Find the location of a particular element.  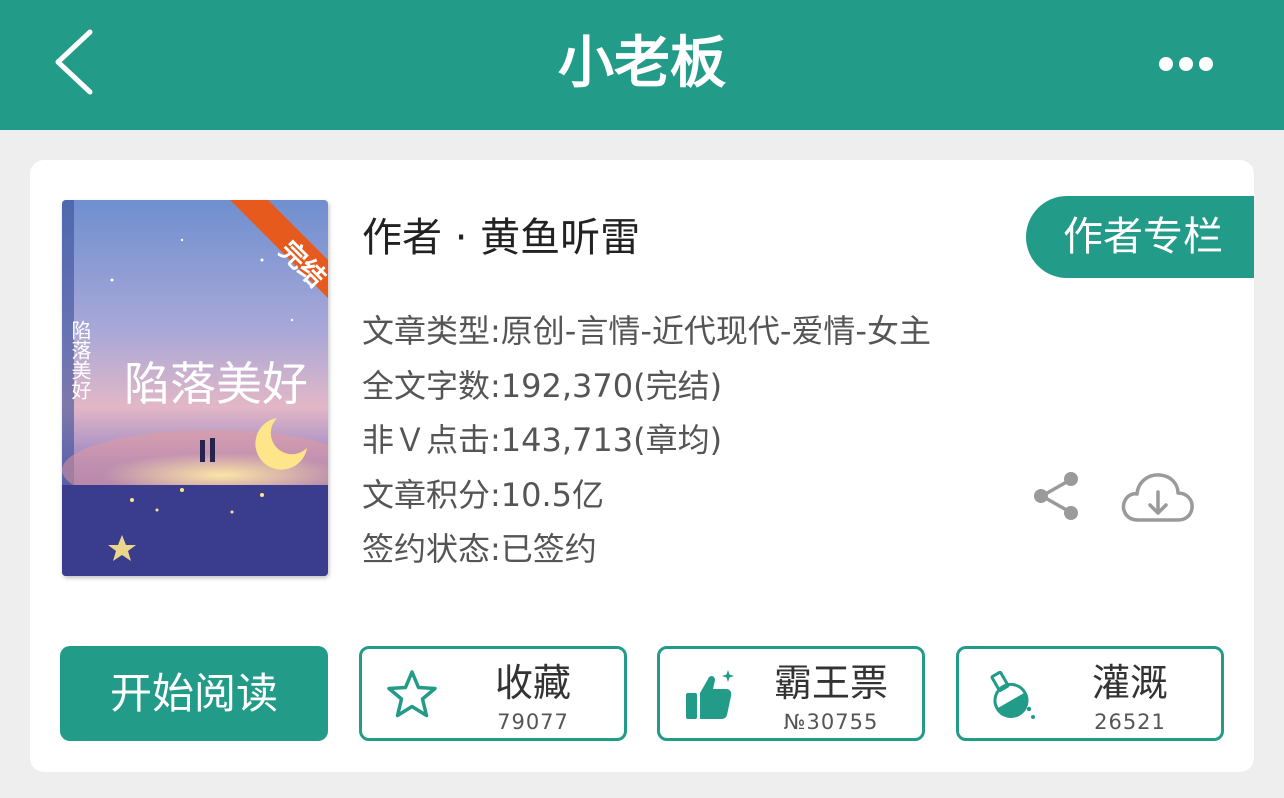

favorite-label: 收藏 is located at coordinates (532, 683).